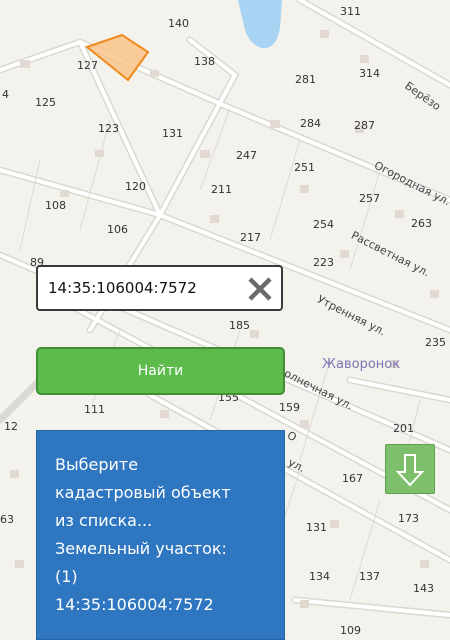  Describe the element at coordinates (143, 492) in the screenshot. I see `info-line: кадастровый объект` at that location.